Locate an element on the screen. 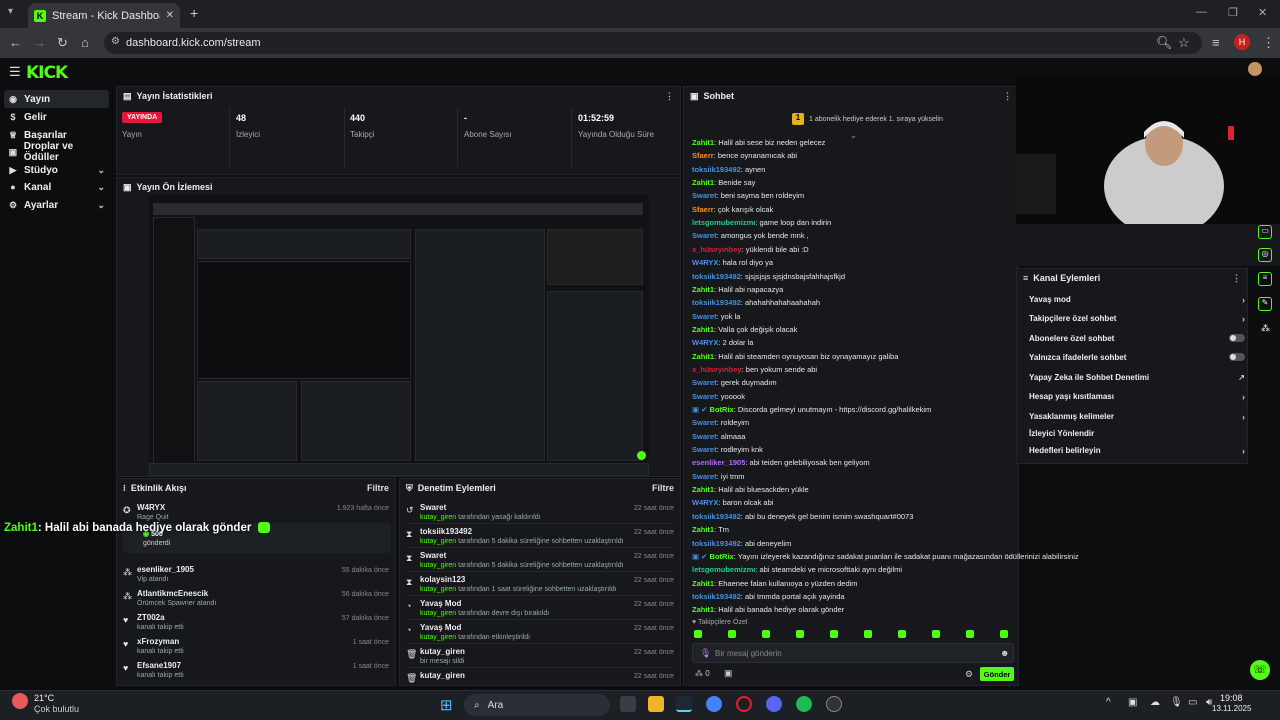 This screenshot has width=1280, height=720. weather-icon is located at coordinates (20, 701).